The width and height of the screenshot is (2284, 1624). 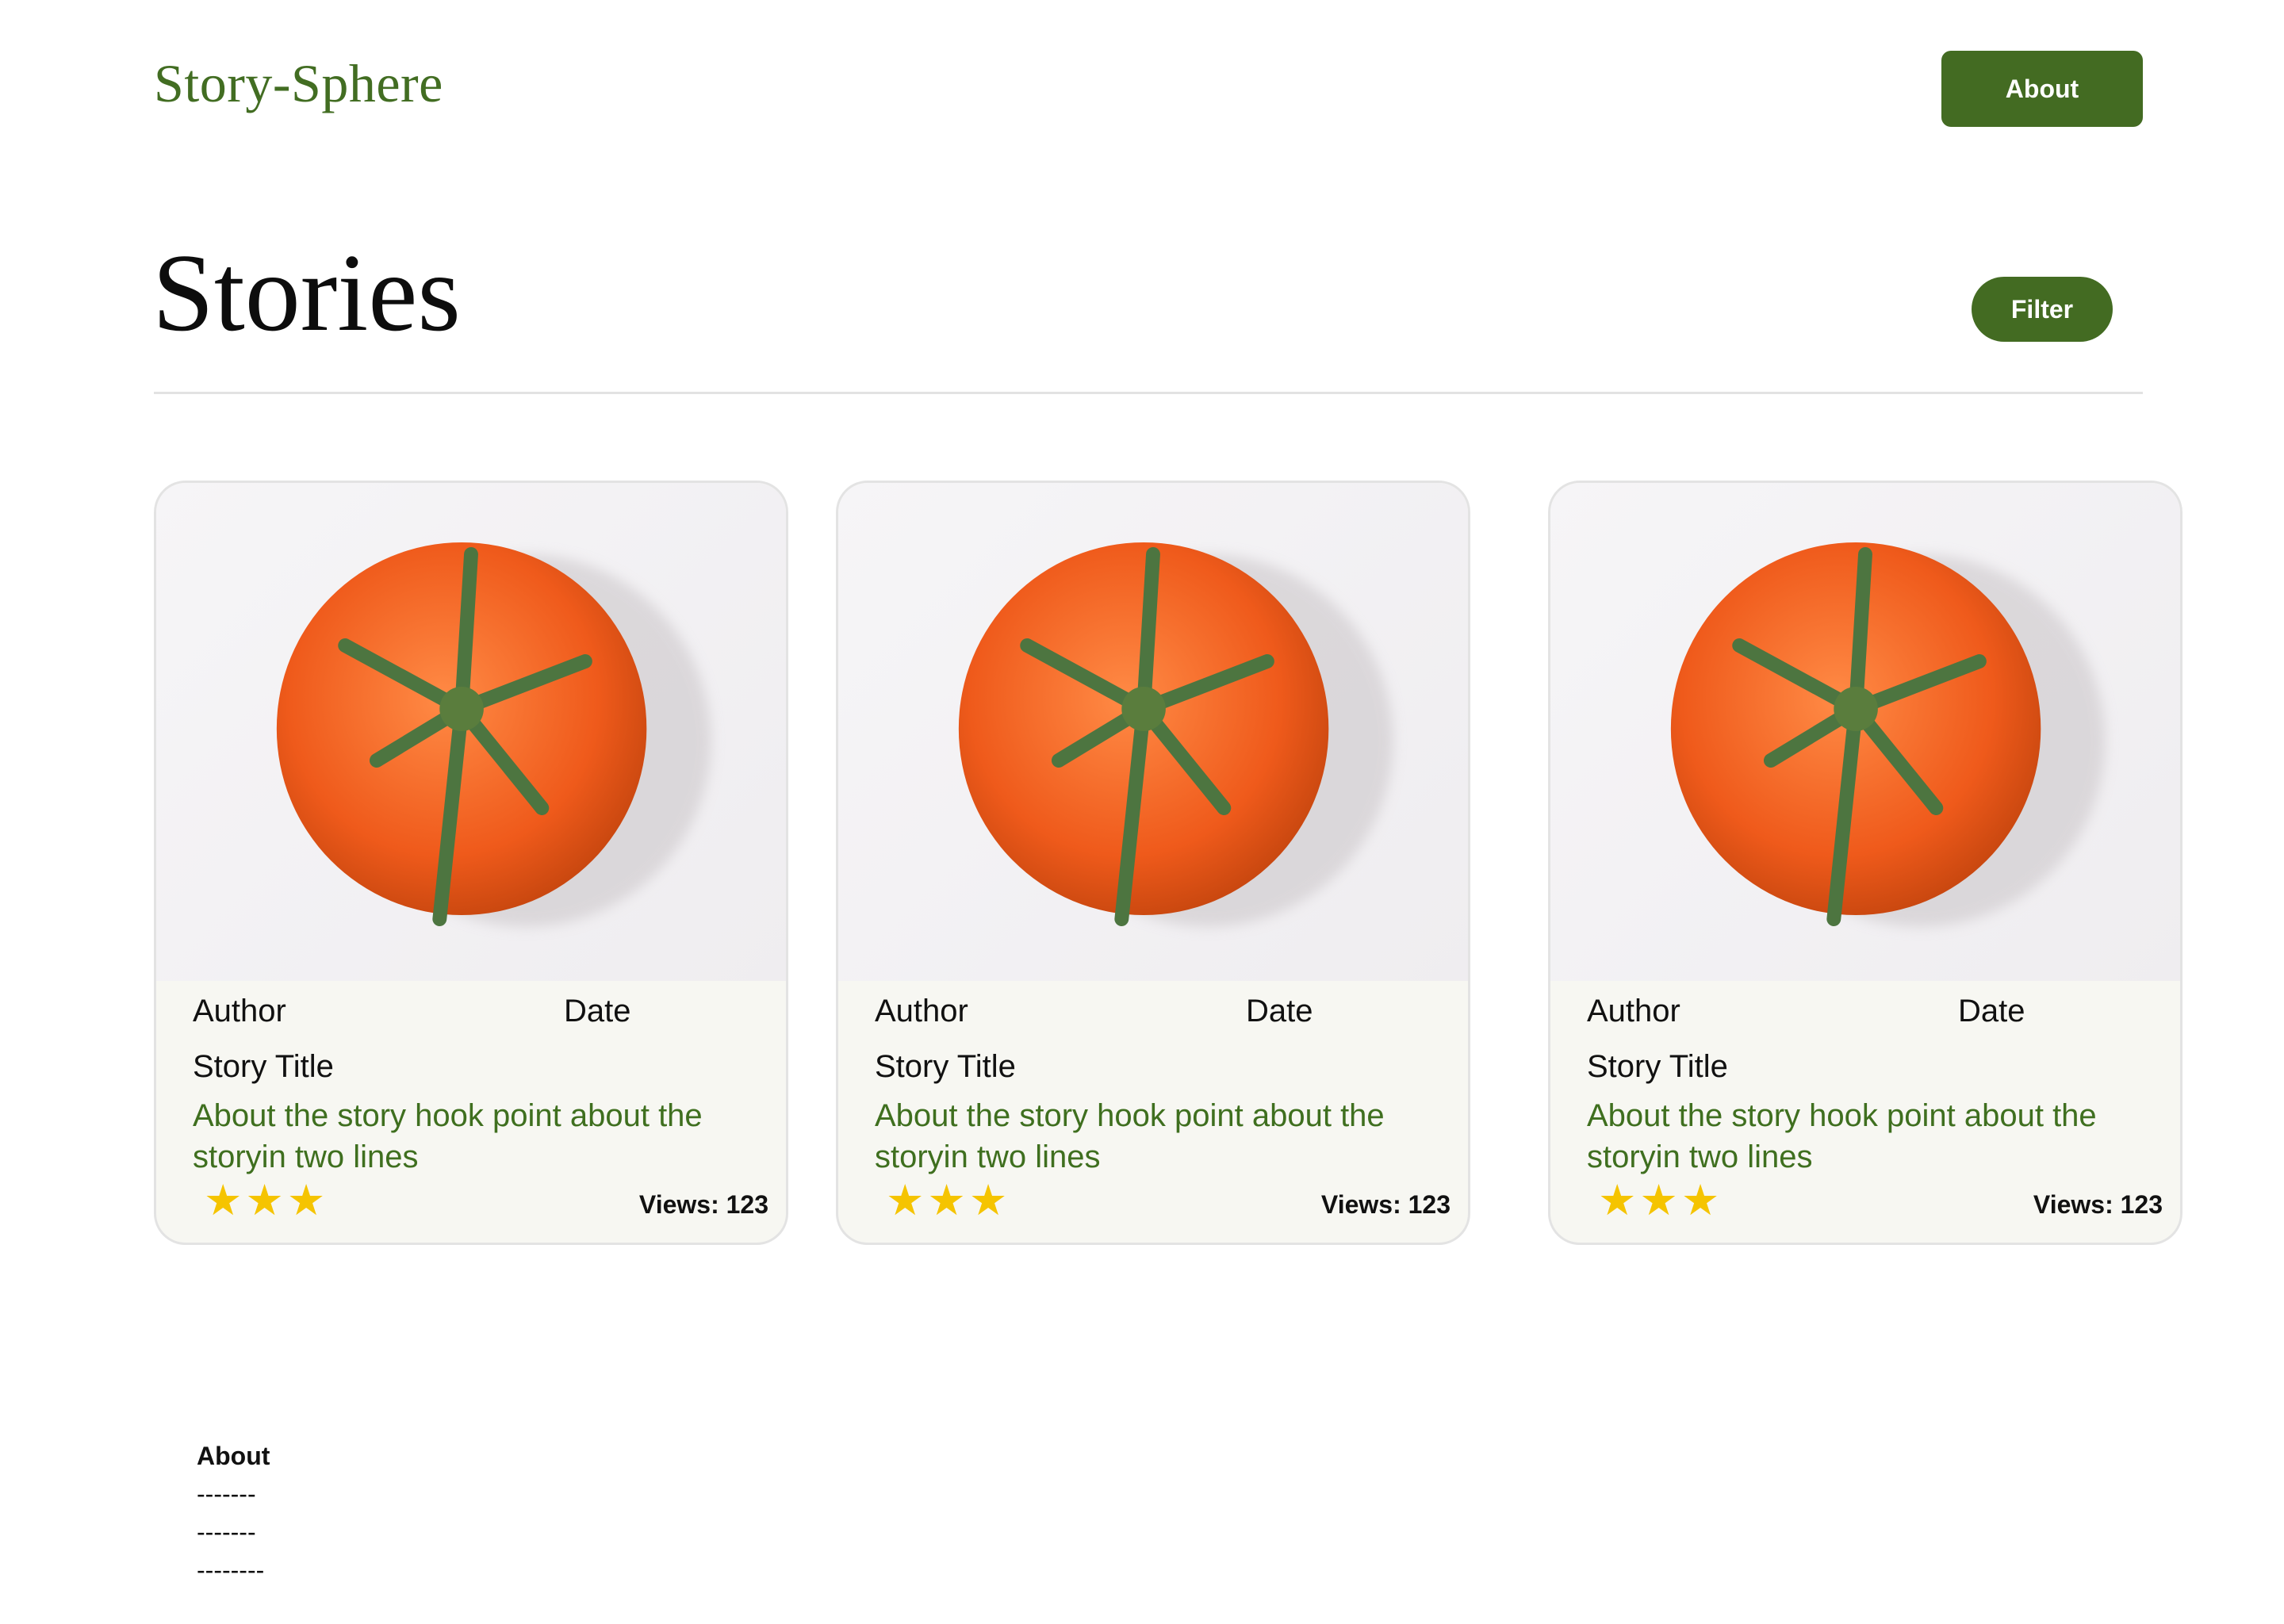 I want to click on footer: About ------- ------- --------, so click(x=233, y=1513).